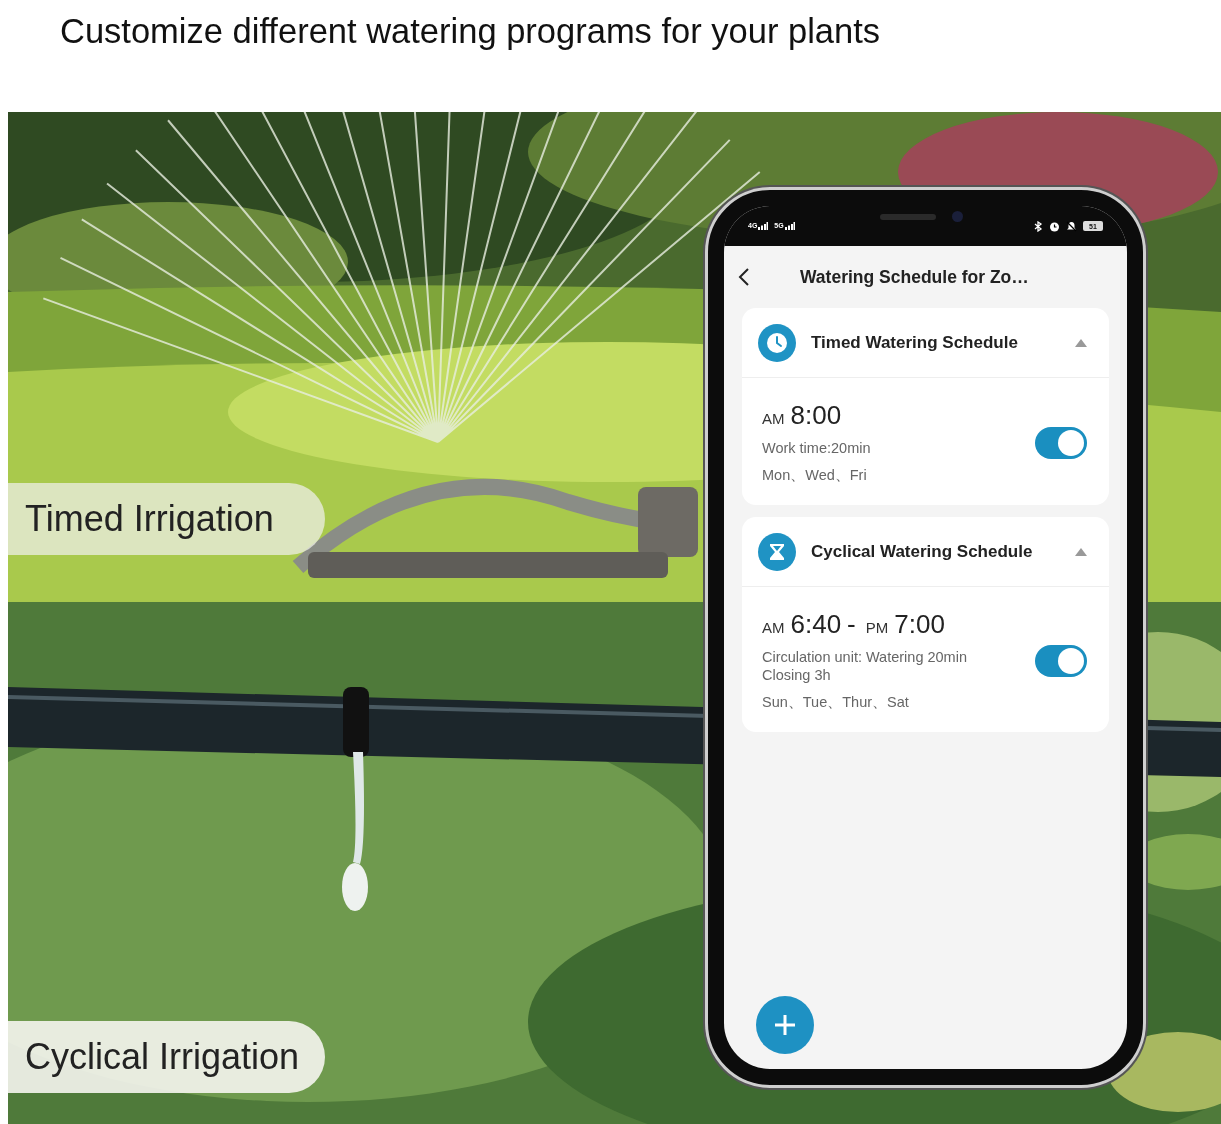 The width and height of the screenshot is (1221, 1124). What do you see at coordinates (817, 448) in the screenshot?
I see `detail-text: Work time:20min` at bounding box center [817, 448].